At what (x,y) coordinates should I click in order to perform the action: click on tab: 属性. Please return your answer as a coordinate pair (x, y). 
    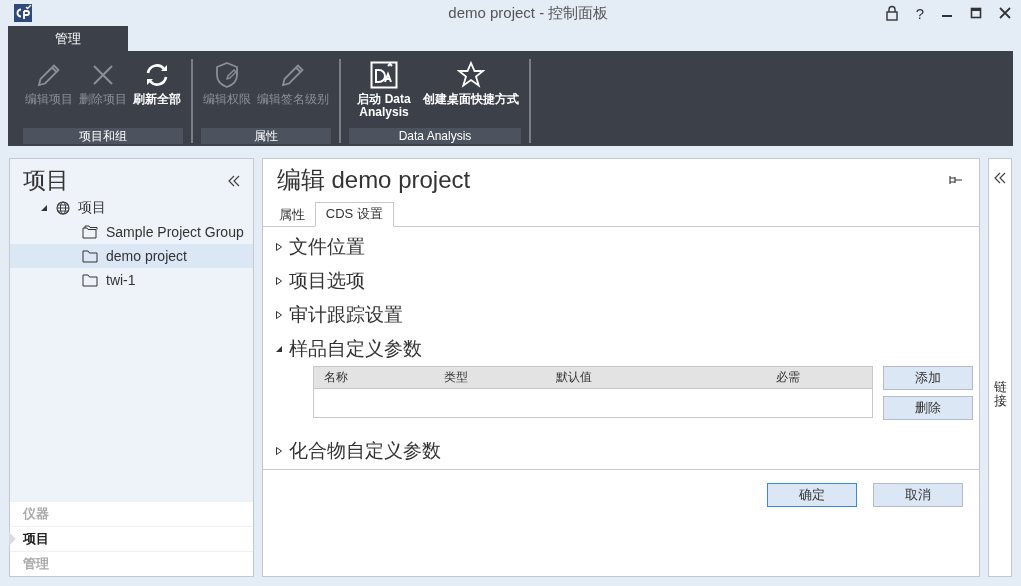
    Looking at the image, I should click on (291, 215).